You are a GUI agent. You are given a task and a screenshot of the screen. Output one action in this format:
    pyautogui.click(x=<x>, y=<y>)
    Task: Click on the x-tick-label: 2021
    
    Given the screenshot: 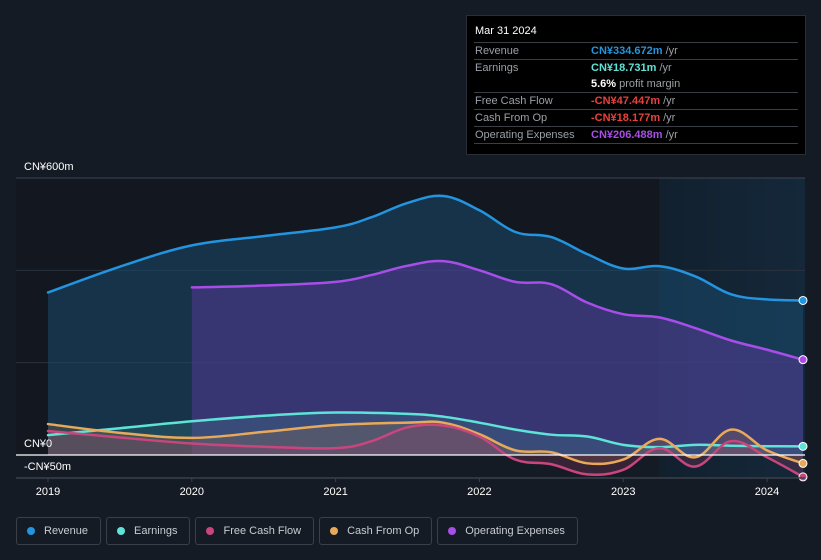 What is the action you would take?
    pyautogui.click(x=335, y=492)
    